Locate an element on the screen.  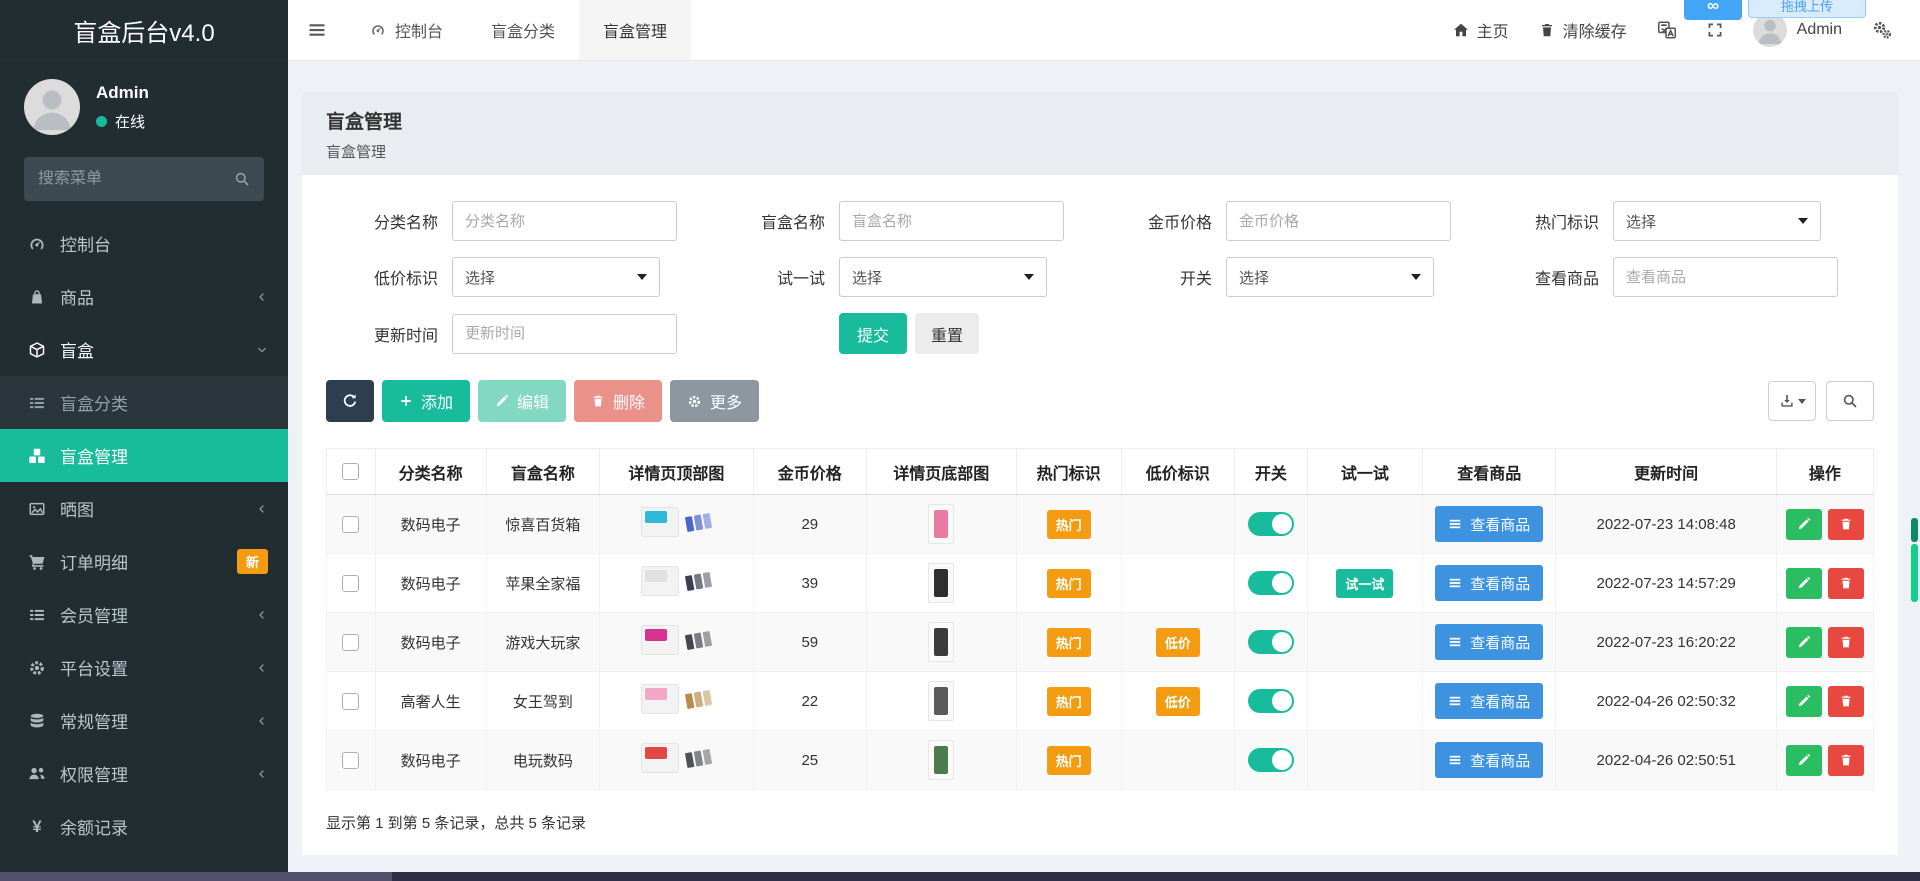
upload-infinity-icon: ∞ is located at coordinates (1713, 10).